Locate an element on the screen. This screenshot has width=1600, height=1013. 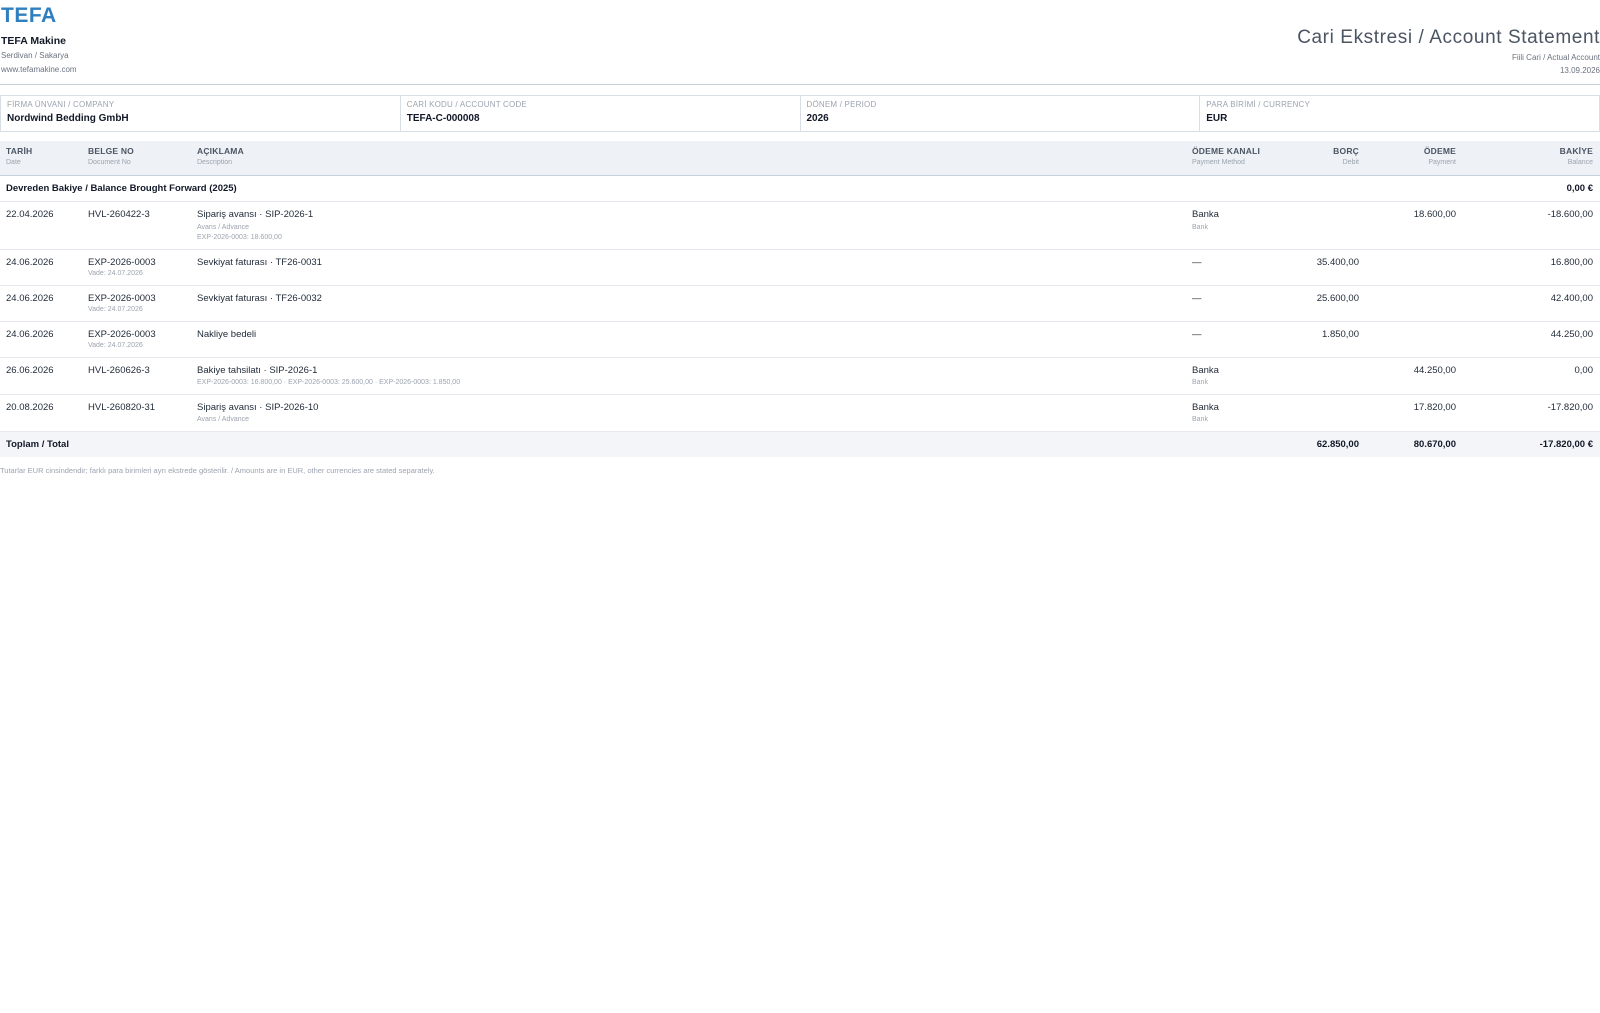
company-value: Nordwind Bedding GmbH is located at coordinates (68, 118).